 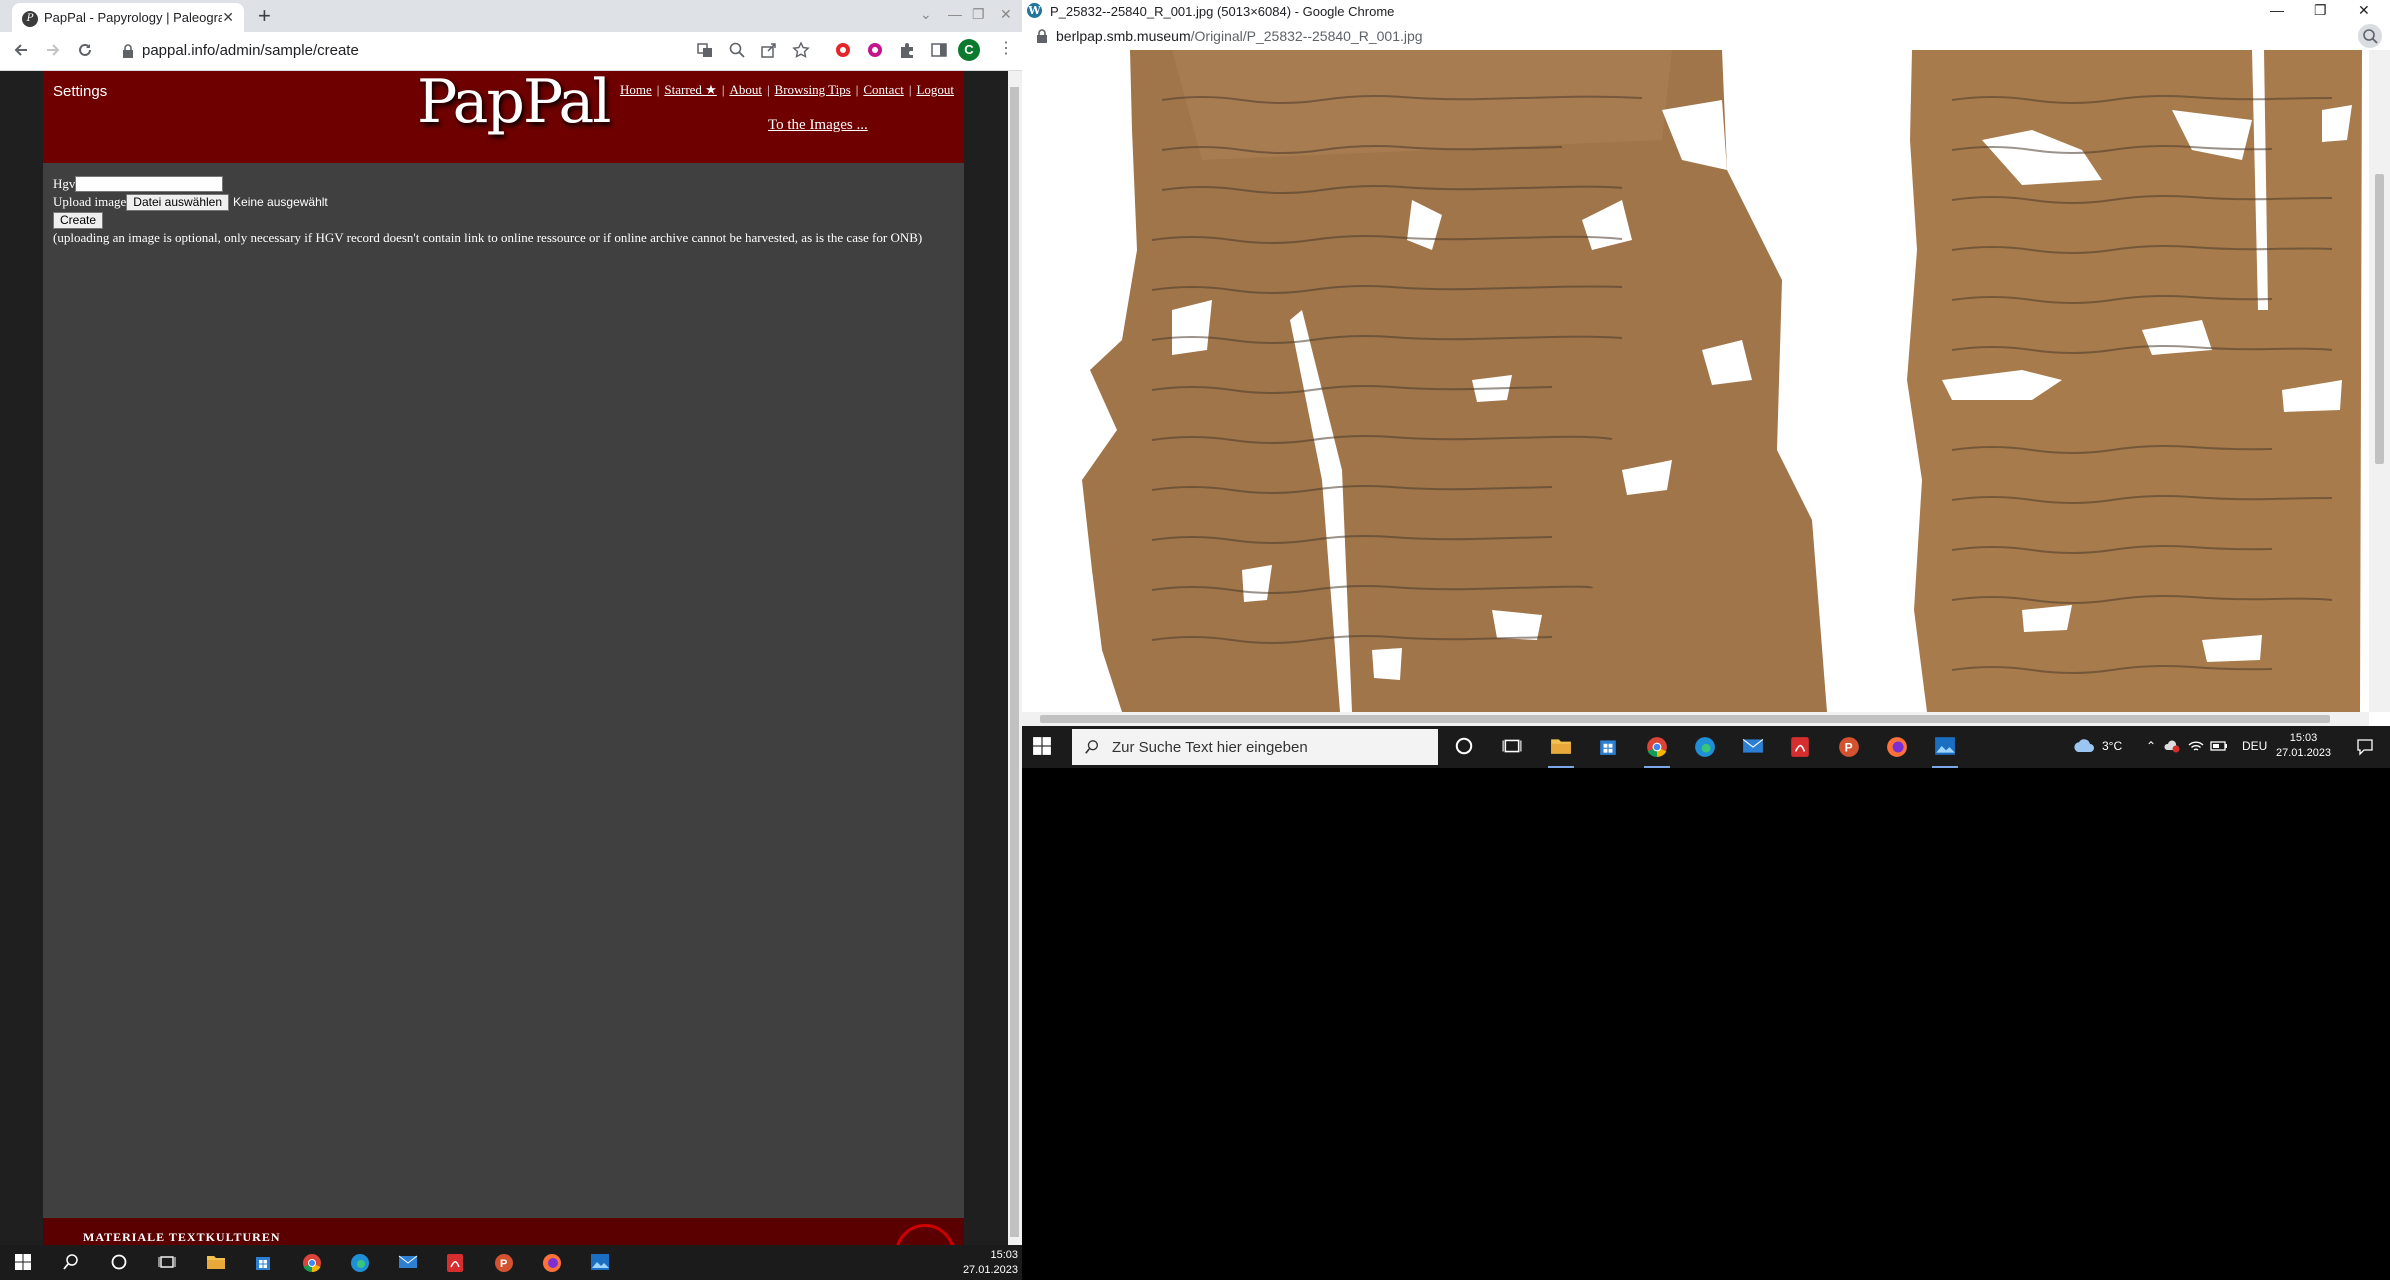 I want to click on tab-title: PapPal - Papyrology | Paleograph, so click(x=133, y=17).